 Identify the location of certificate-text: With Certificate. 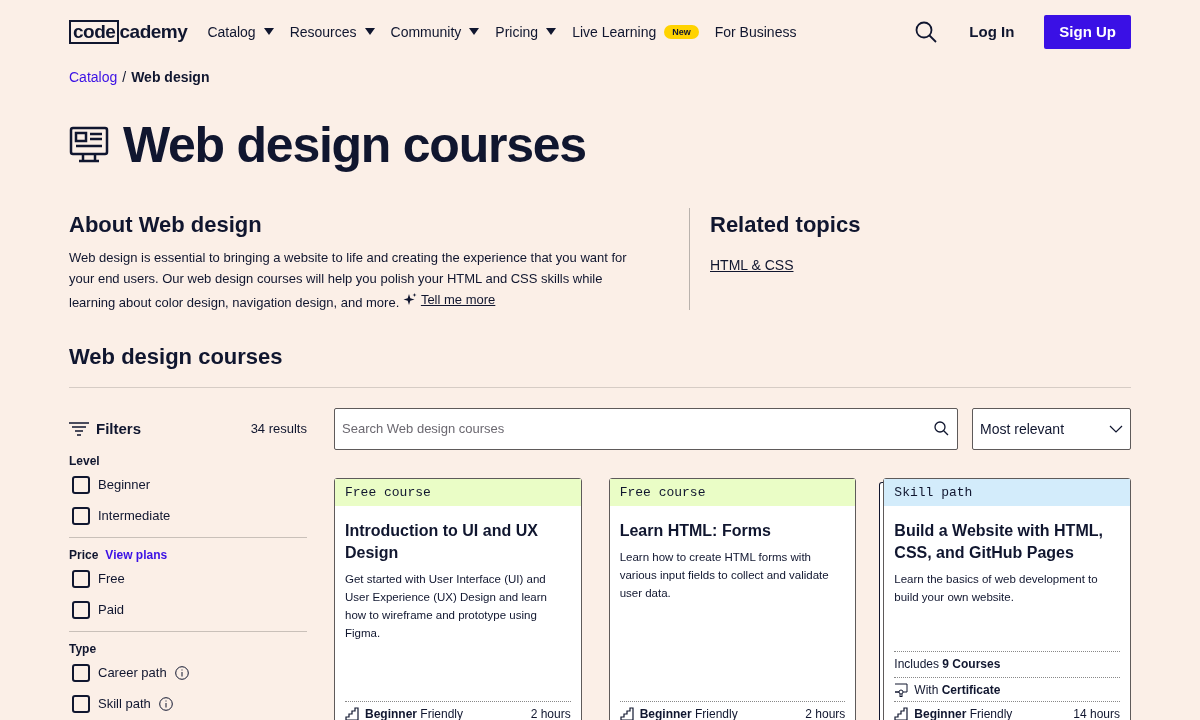
(957, 690).